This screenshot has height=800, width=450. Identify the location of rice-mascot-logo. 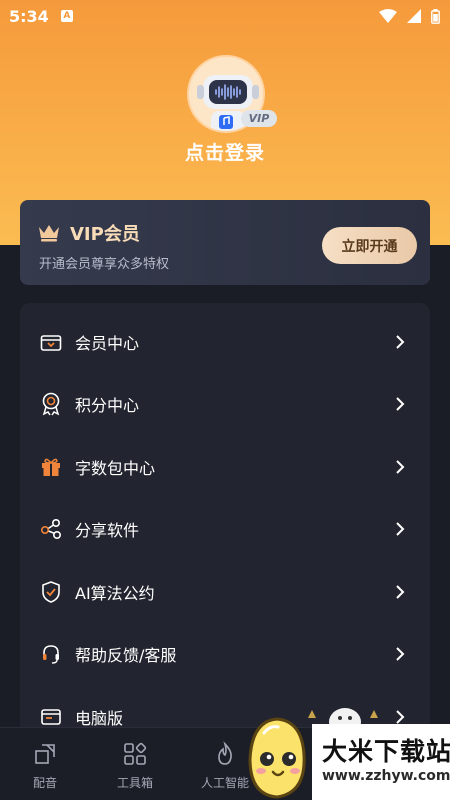
(277, 758).